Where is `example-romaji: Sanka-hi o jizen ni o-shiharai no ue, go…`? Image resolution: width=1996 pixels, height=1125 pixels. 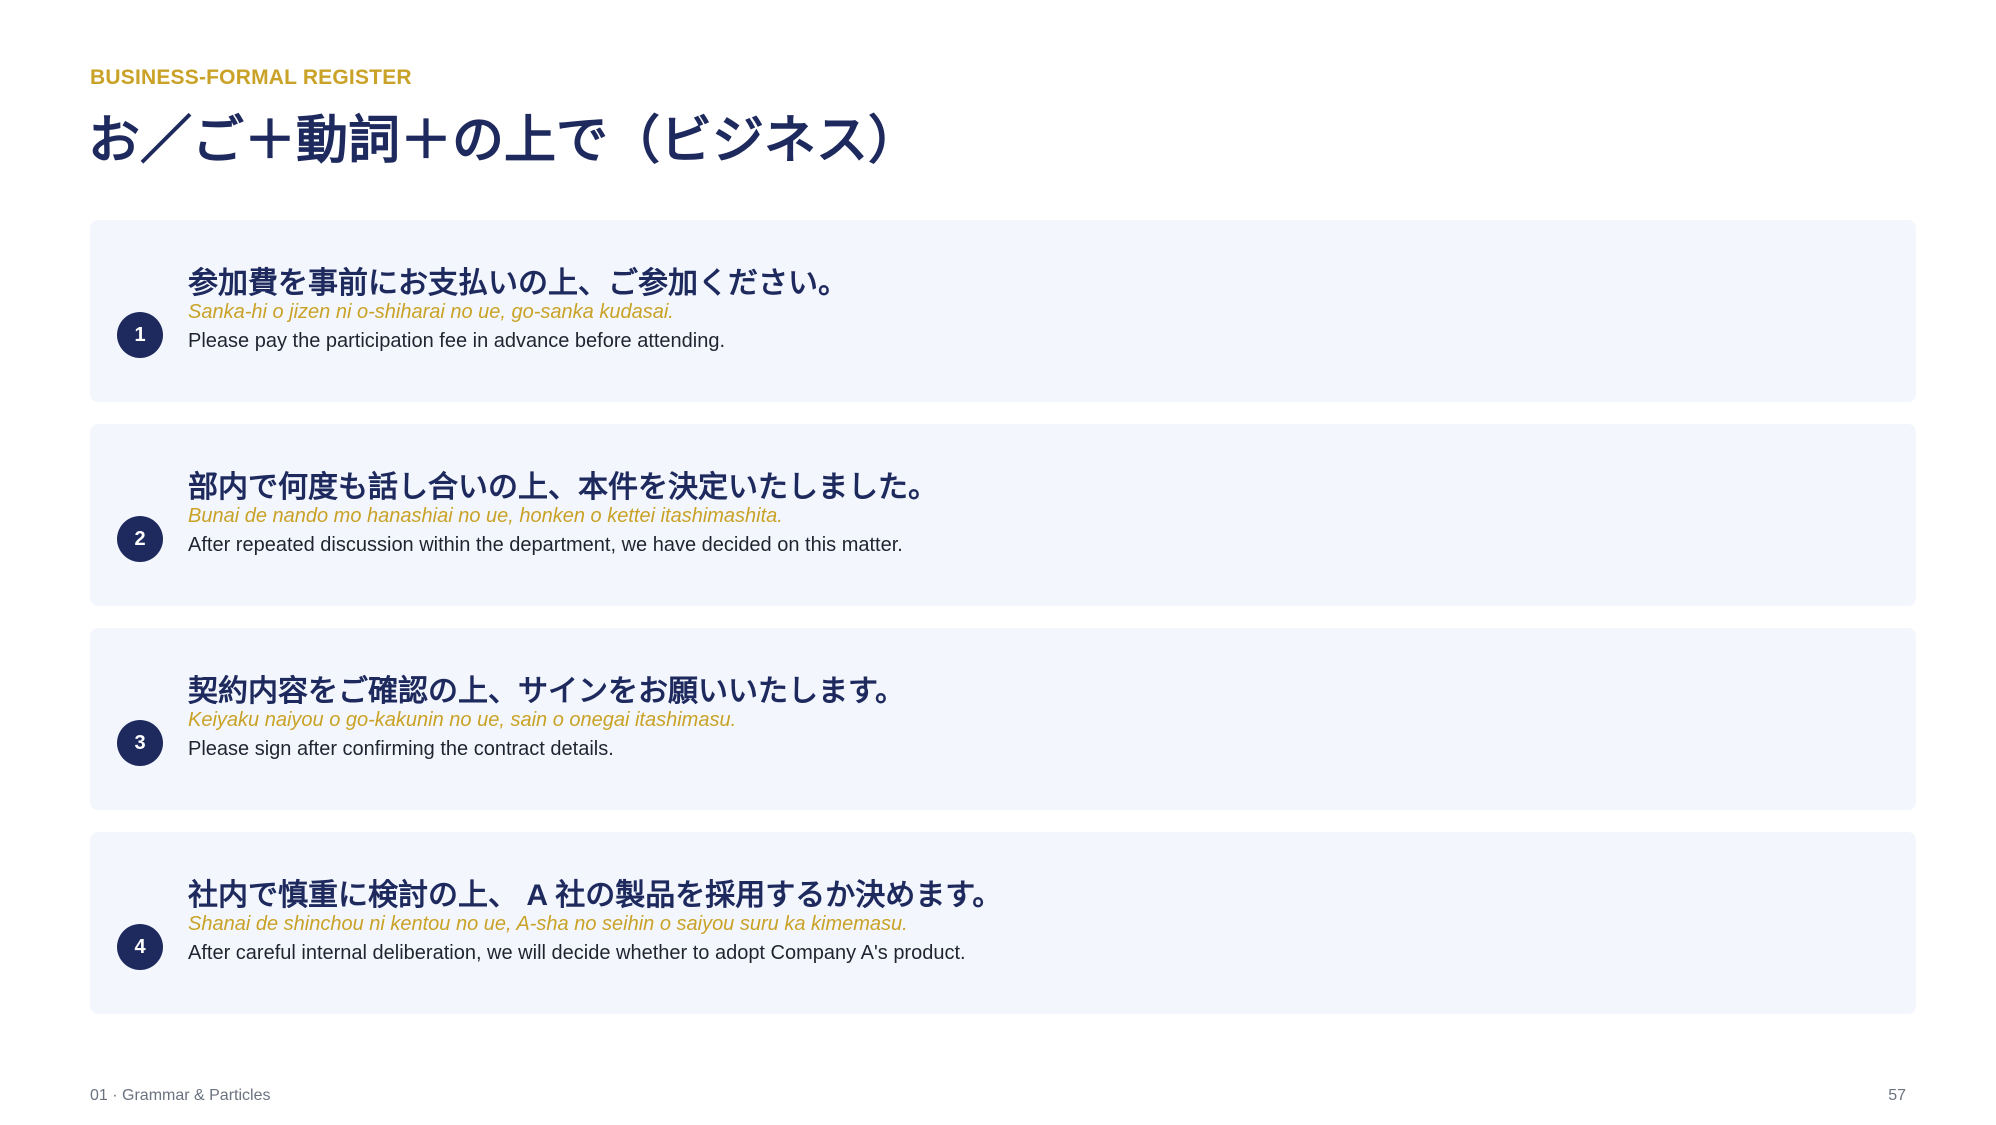 example-romaji: Sanka-hi o jizen ni o-shiharai no ue, go… is located at coordinates (431, 312).